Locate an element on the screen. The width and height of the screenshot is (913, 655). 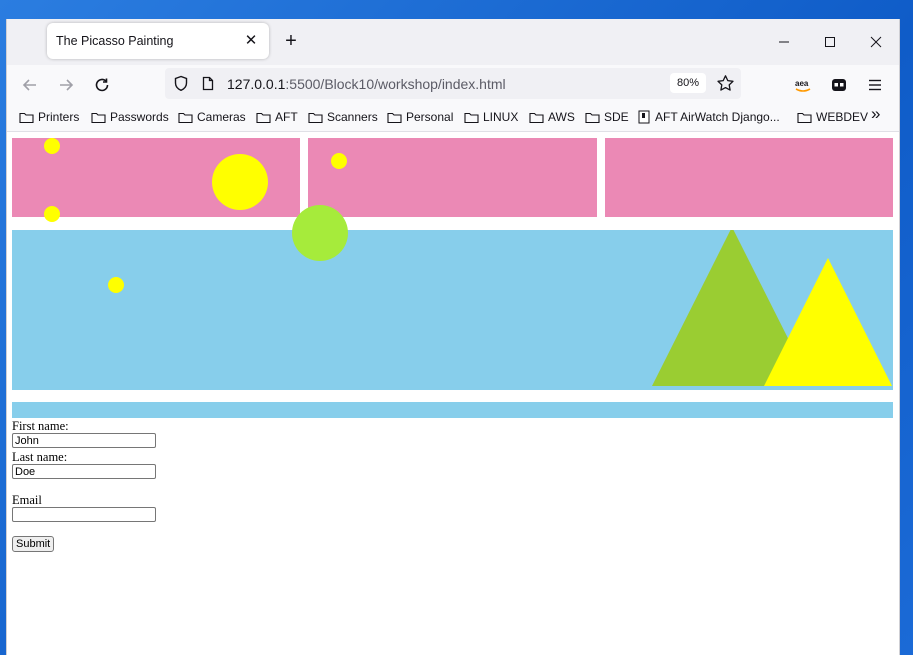
svg-text: aea is located at coordinates (802, 83).